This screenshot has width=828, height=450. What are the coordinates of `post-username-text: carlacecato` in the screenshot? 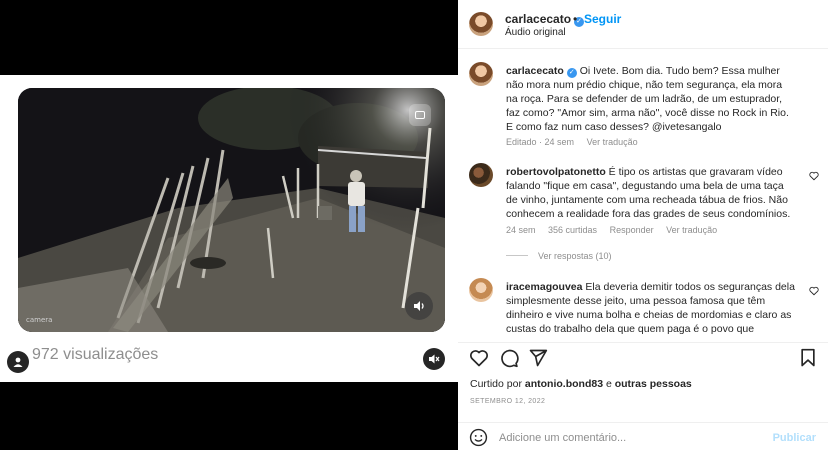 It's located at (538, 19).